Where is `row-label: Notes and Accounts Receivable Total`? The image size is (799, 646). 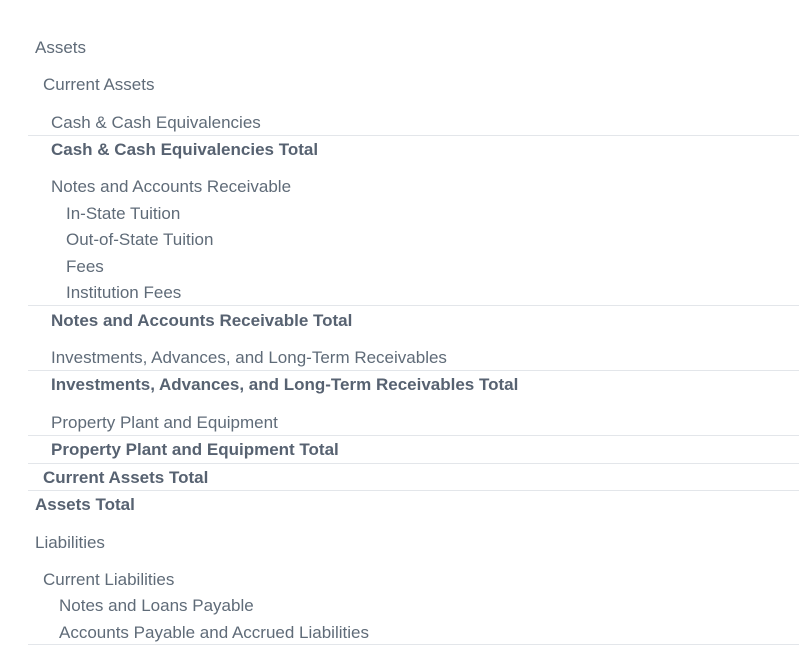
row-label: Notes and Accounts Receivable Total is located at coordinates (202, 320).